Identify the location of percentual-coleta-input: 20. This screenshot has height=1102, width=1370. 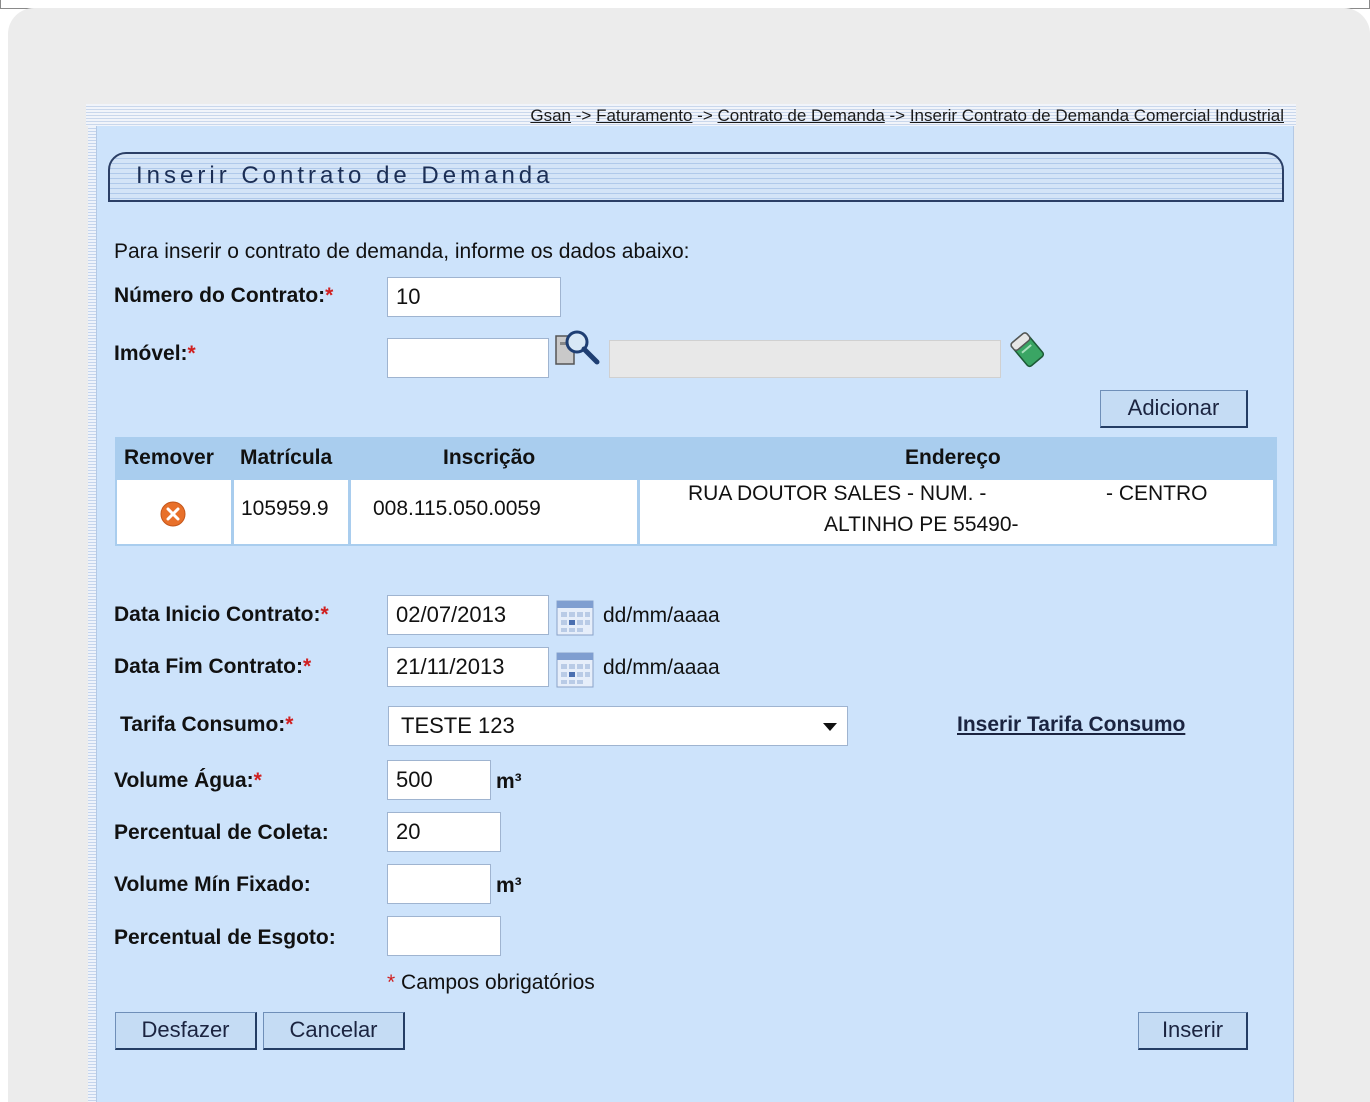
(444, 832).